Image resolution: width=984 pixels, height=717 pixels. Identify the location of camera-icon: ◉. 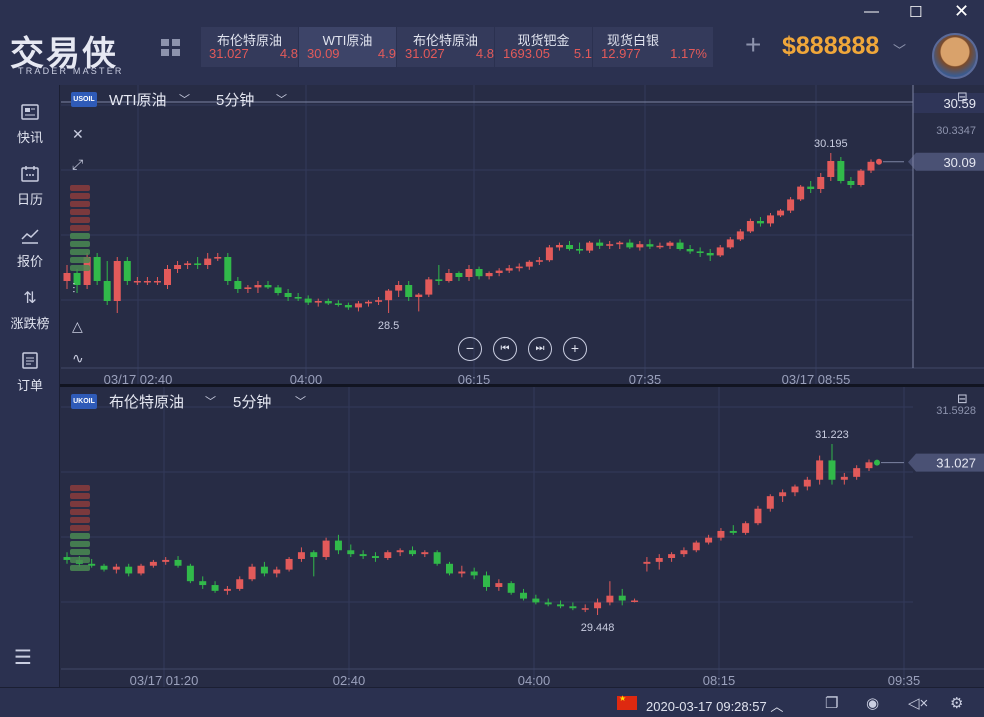
(872, 703).